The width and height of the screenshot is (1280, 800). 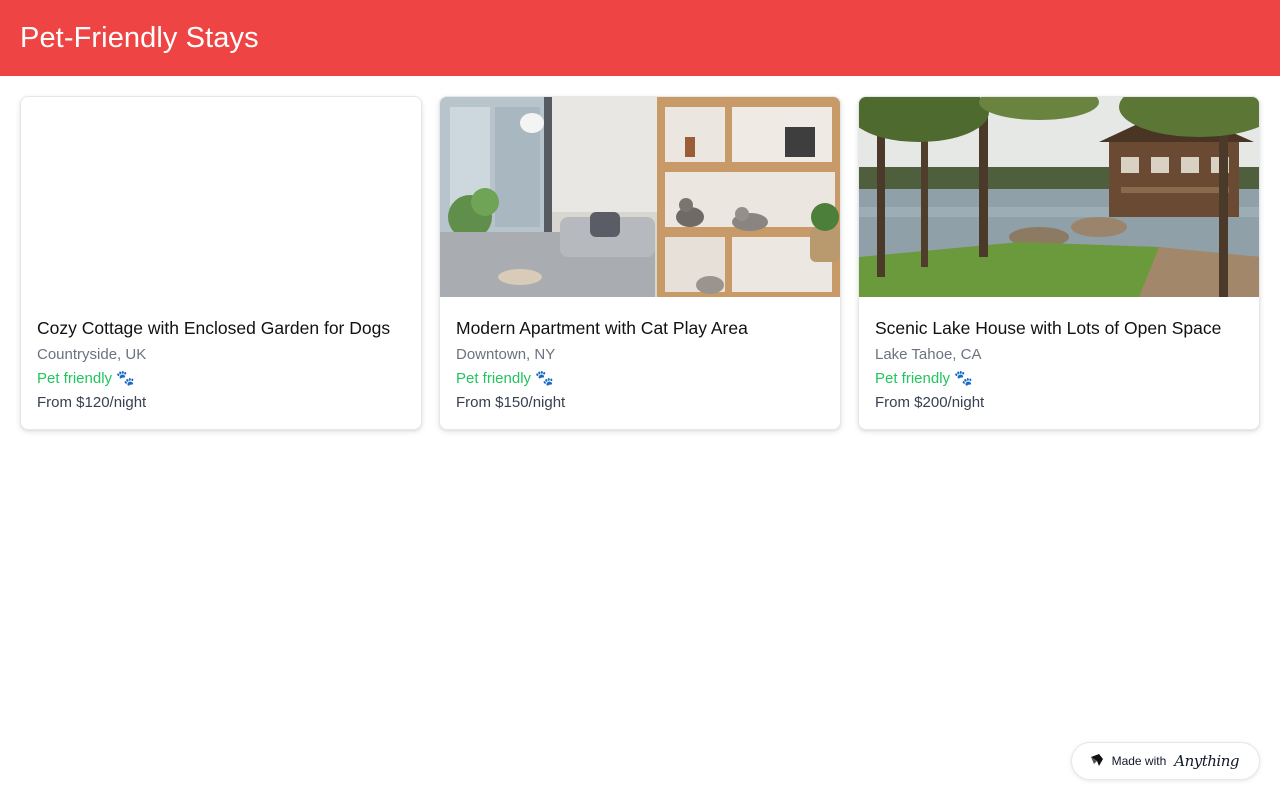 What do you see at coordinates (139, 37) in the screenshot?
I see `page-title: Pet-Friendly Stays` at bounding box center [139, 37].